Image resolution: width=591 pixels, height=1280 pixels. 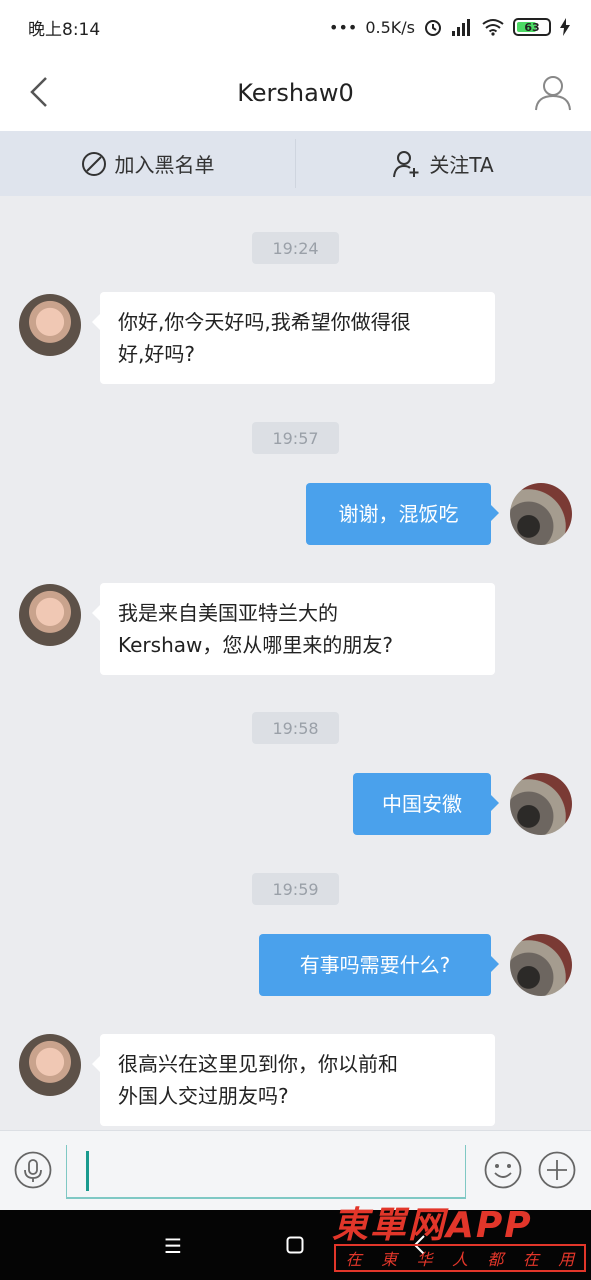 I want to click on action-bar: 加入黑名单 关注TA, so click(x=295, y=163).